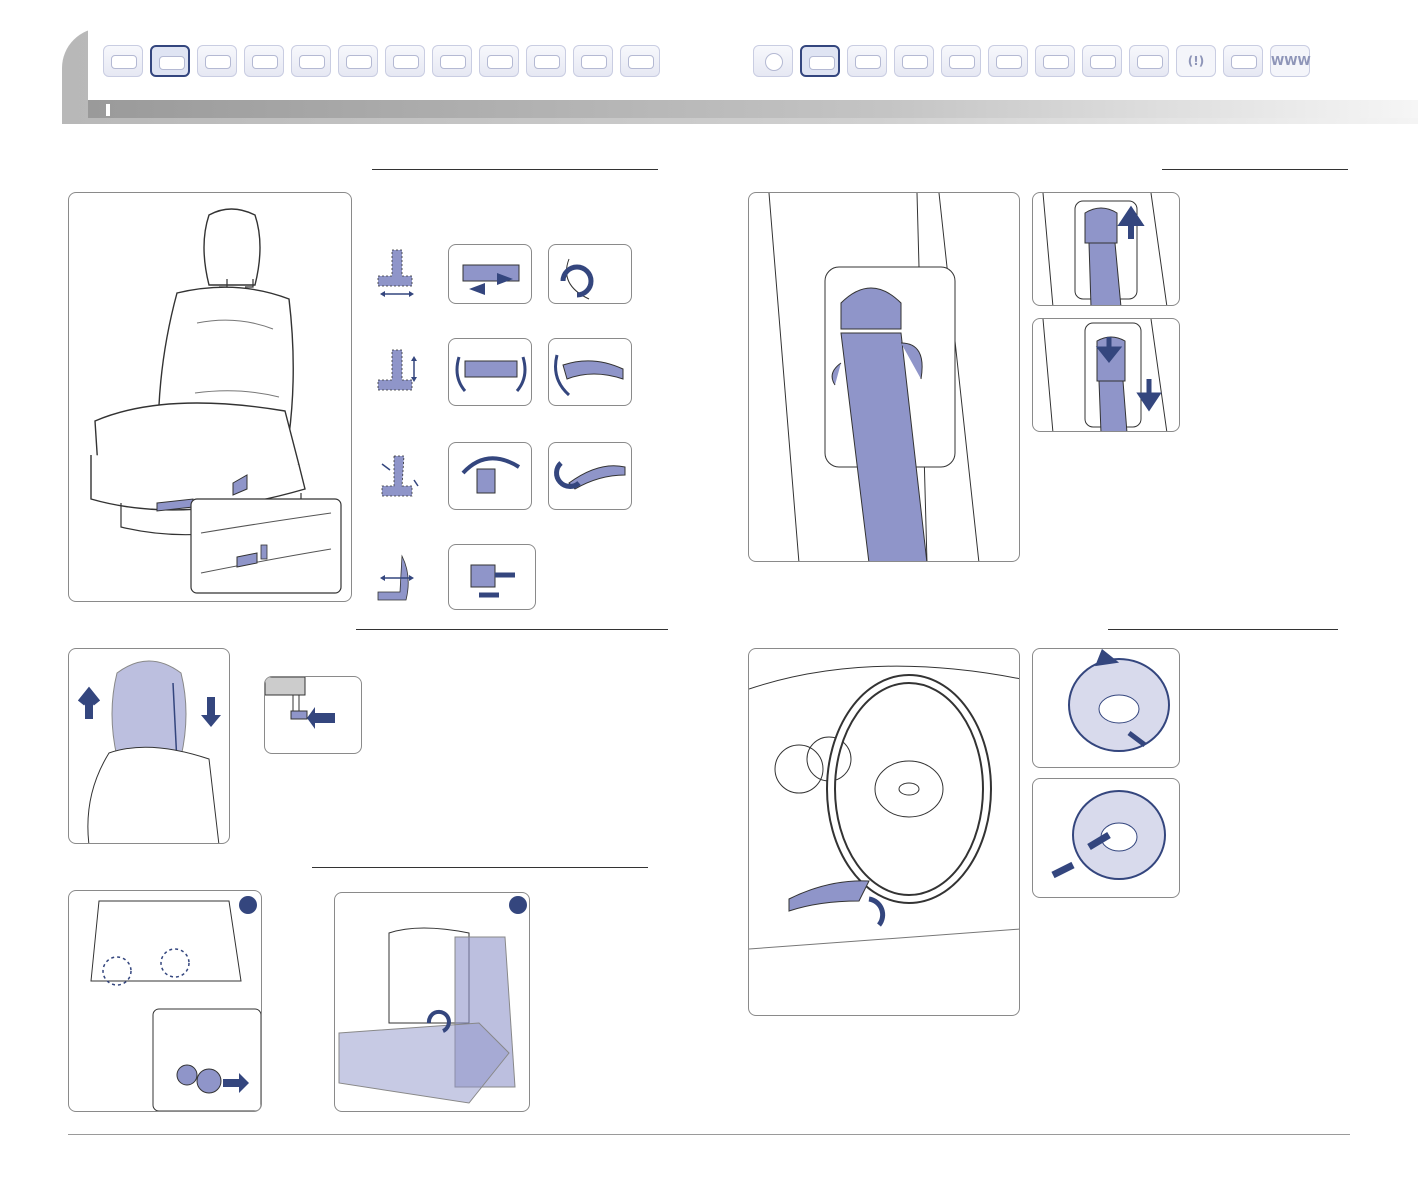 Image resolution: width=1418 pixels, height=1192 pixels. Describe the element at coordinates (884, 377) in the screenshot. I see `belt-anchor-illustration` at that location.